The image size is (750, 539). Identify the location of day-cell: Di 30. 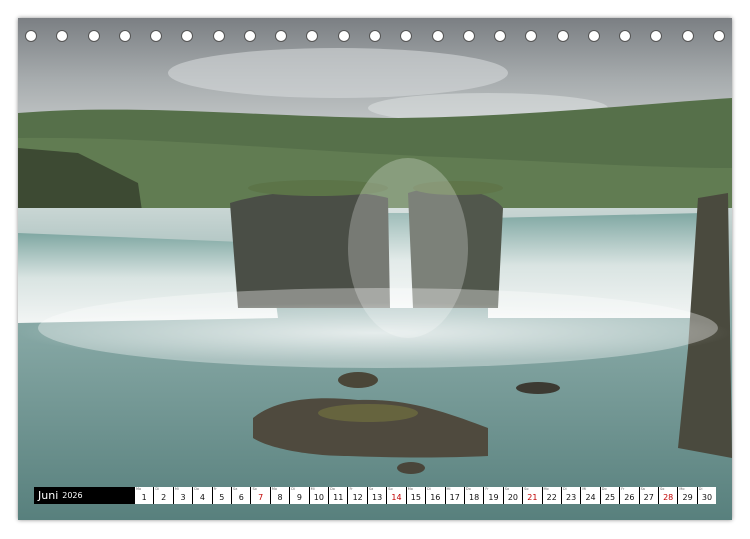
(707, 495).